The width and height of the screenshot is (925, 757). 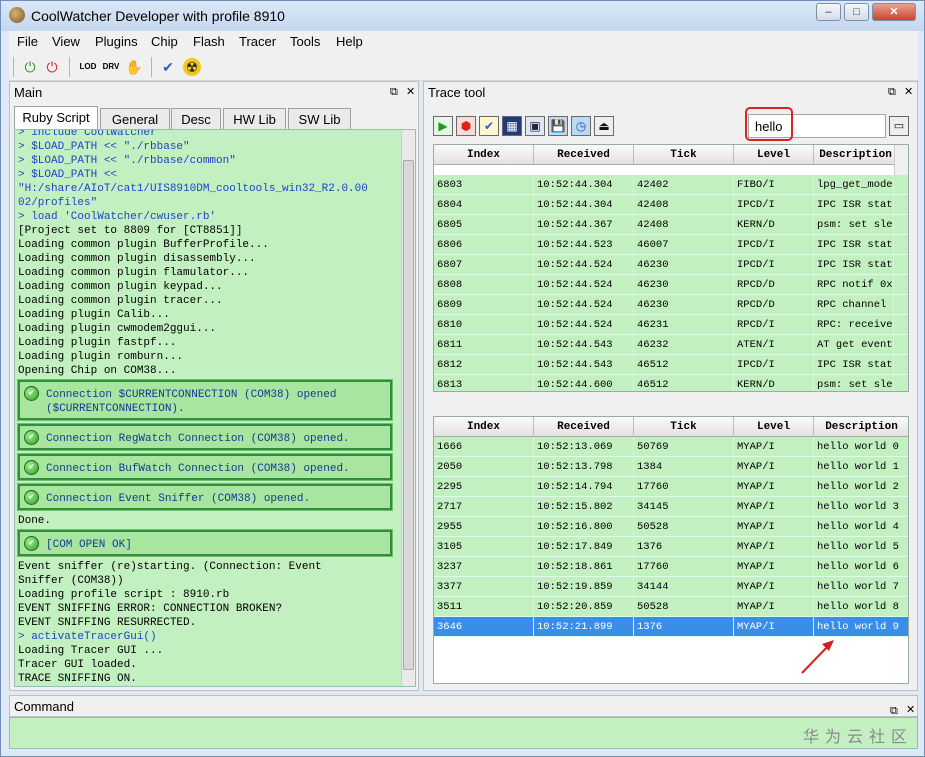 I want to click on tab-hw-lib: HW Lib, so click(x=254, y=119).